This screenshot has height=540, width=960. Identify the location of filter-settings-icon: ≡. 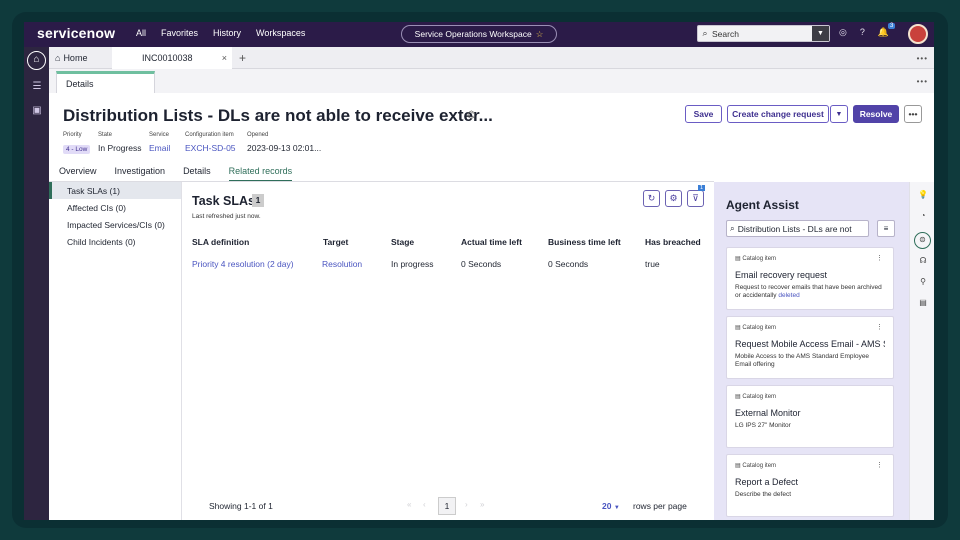
(886, 228).